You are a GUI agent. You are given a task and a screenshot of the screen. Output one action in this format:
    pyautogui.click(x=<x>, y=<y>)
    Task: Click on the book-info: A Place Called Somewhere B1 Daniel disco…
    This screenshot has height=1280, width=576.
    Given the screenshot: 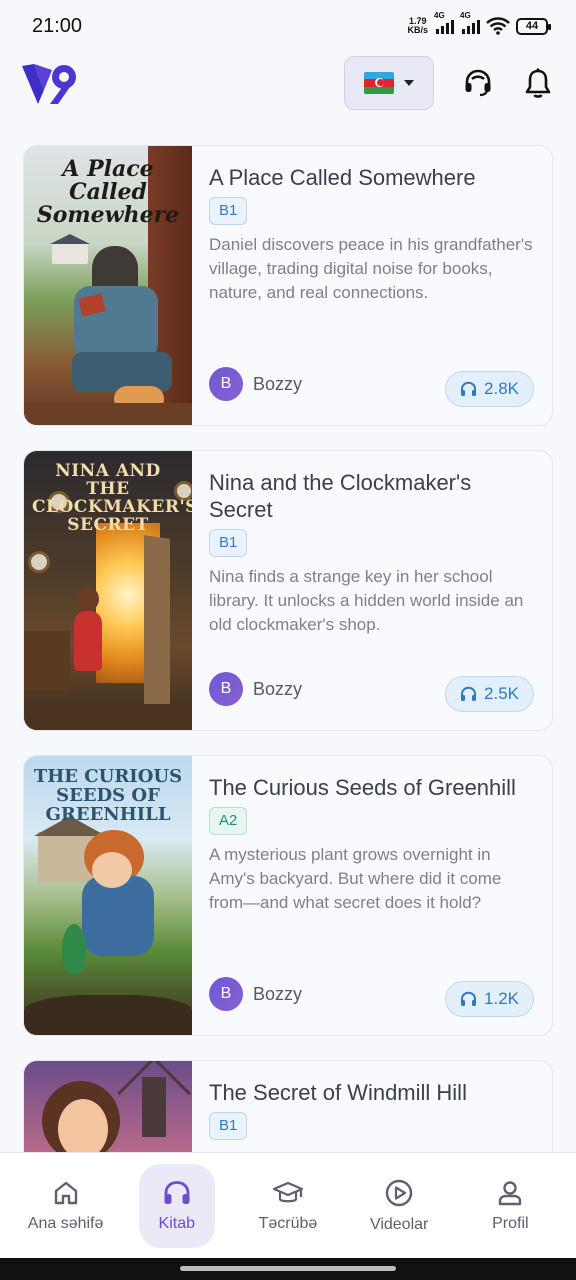 What is the action you would take?
    pyautogui.click(x=372, y=285)
    